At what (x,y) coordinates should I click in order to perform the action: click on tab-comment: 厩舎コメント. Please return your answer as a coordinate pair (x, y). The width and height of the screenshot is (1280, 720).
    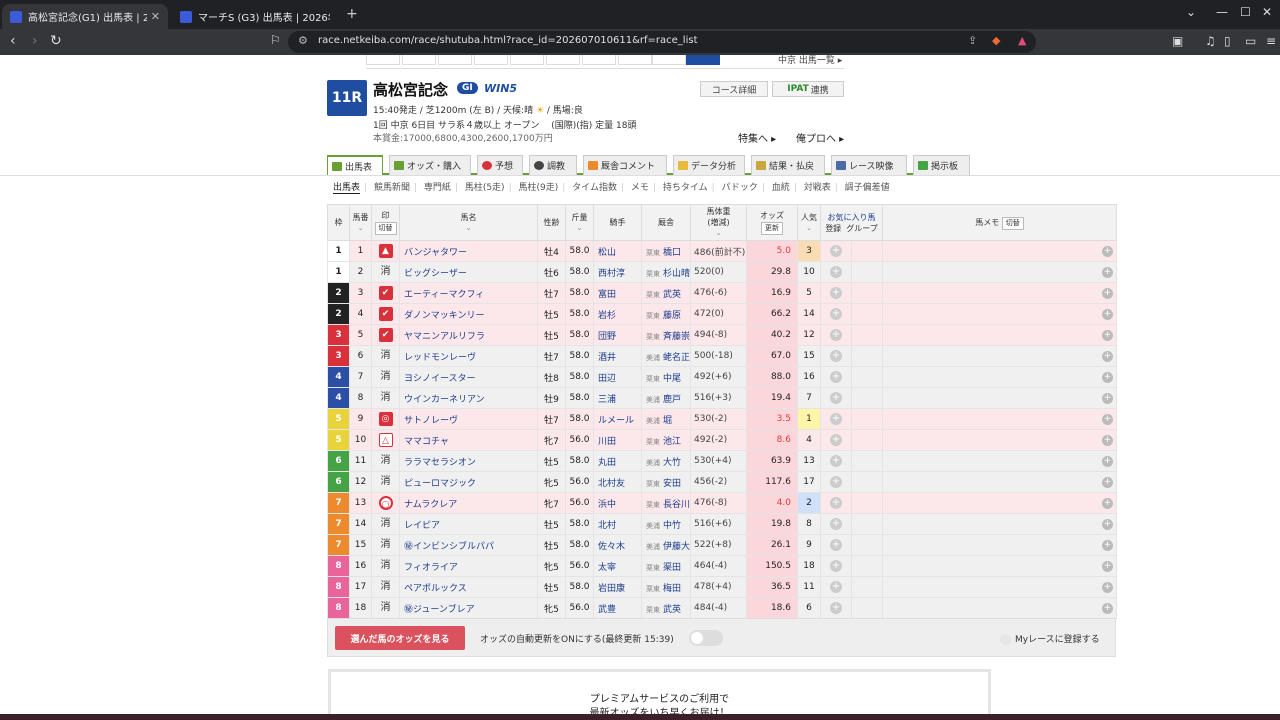
    Looking at the image, I should click on (625, 165).